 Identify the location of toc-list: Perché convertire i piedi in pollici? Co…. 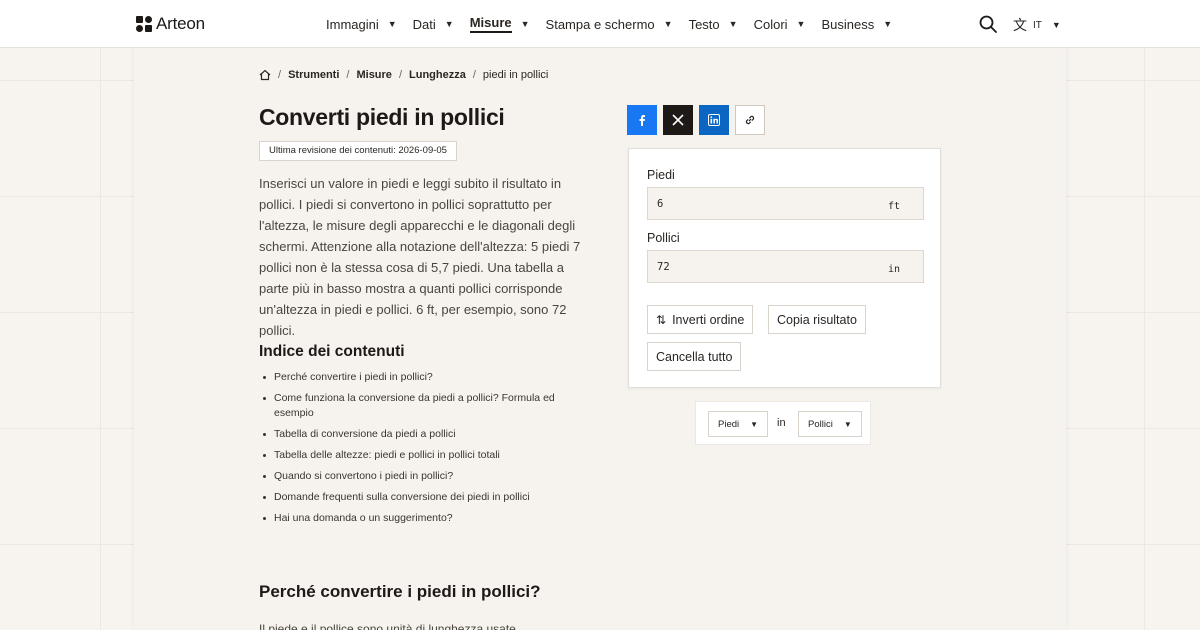
(414, 451).